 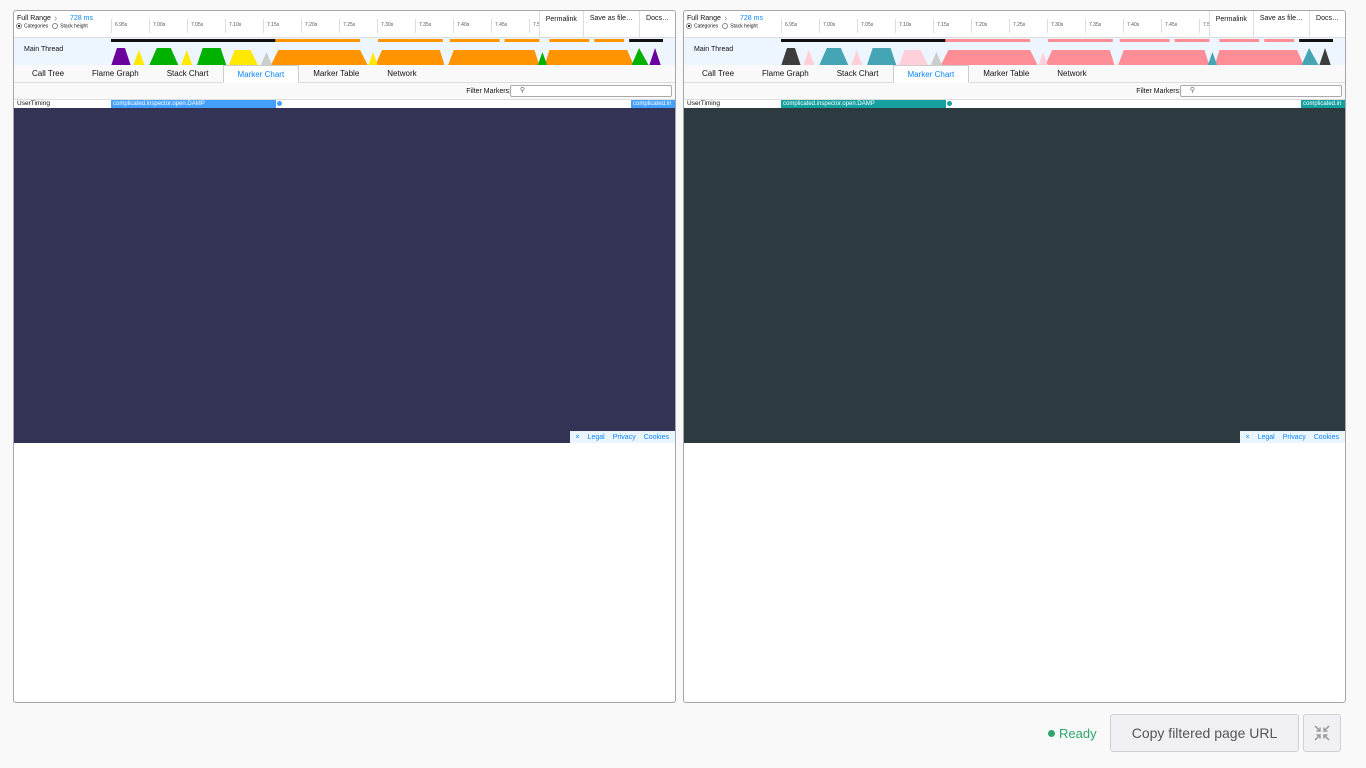 What do you see at coordinates (1322, 733) in the screenshot?
I see `collapse-icon` at bounding box center [1322, 733].